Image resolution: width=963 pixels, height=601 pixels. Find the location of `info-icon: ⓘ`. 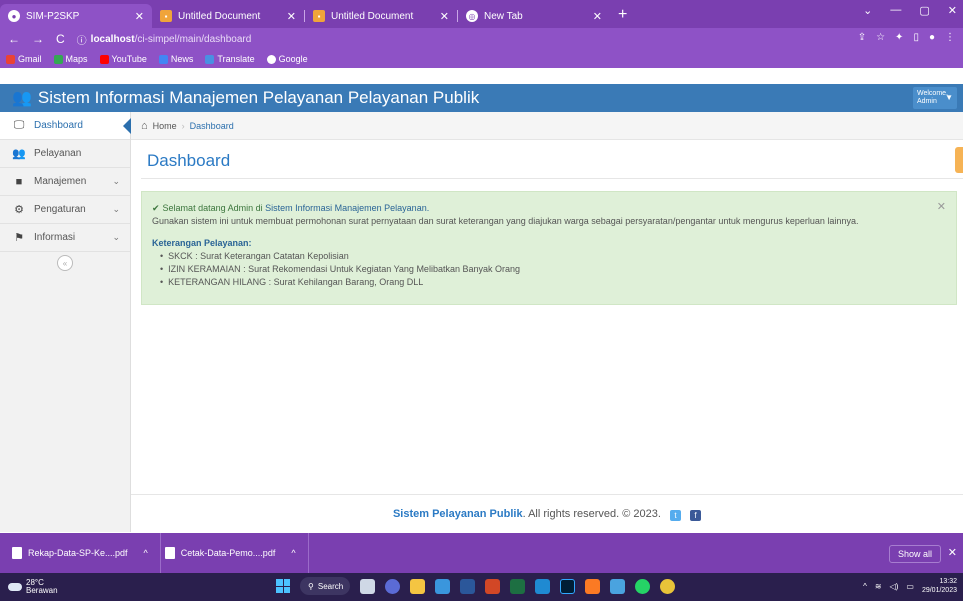

info-icon: ⓘ is located at coordinates (82, 39).